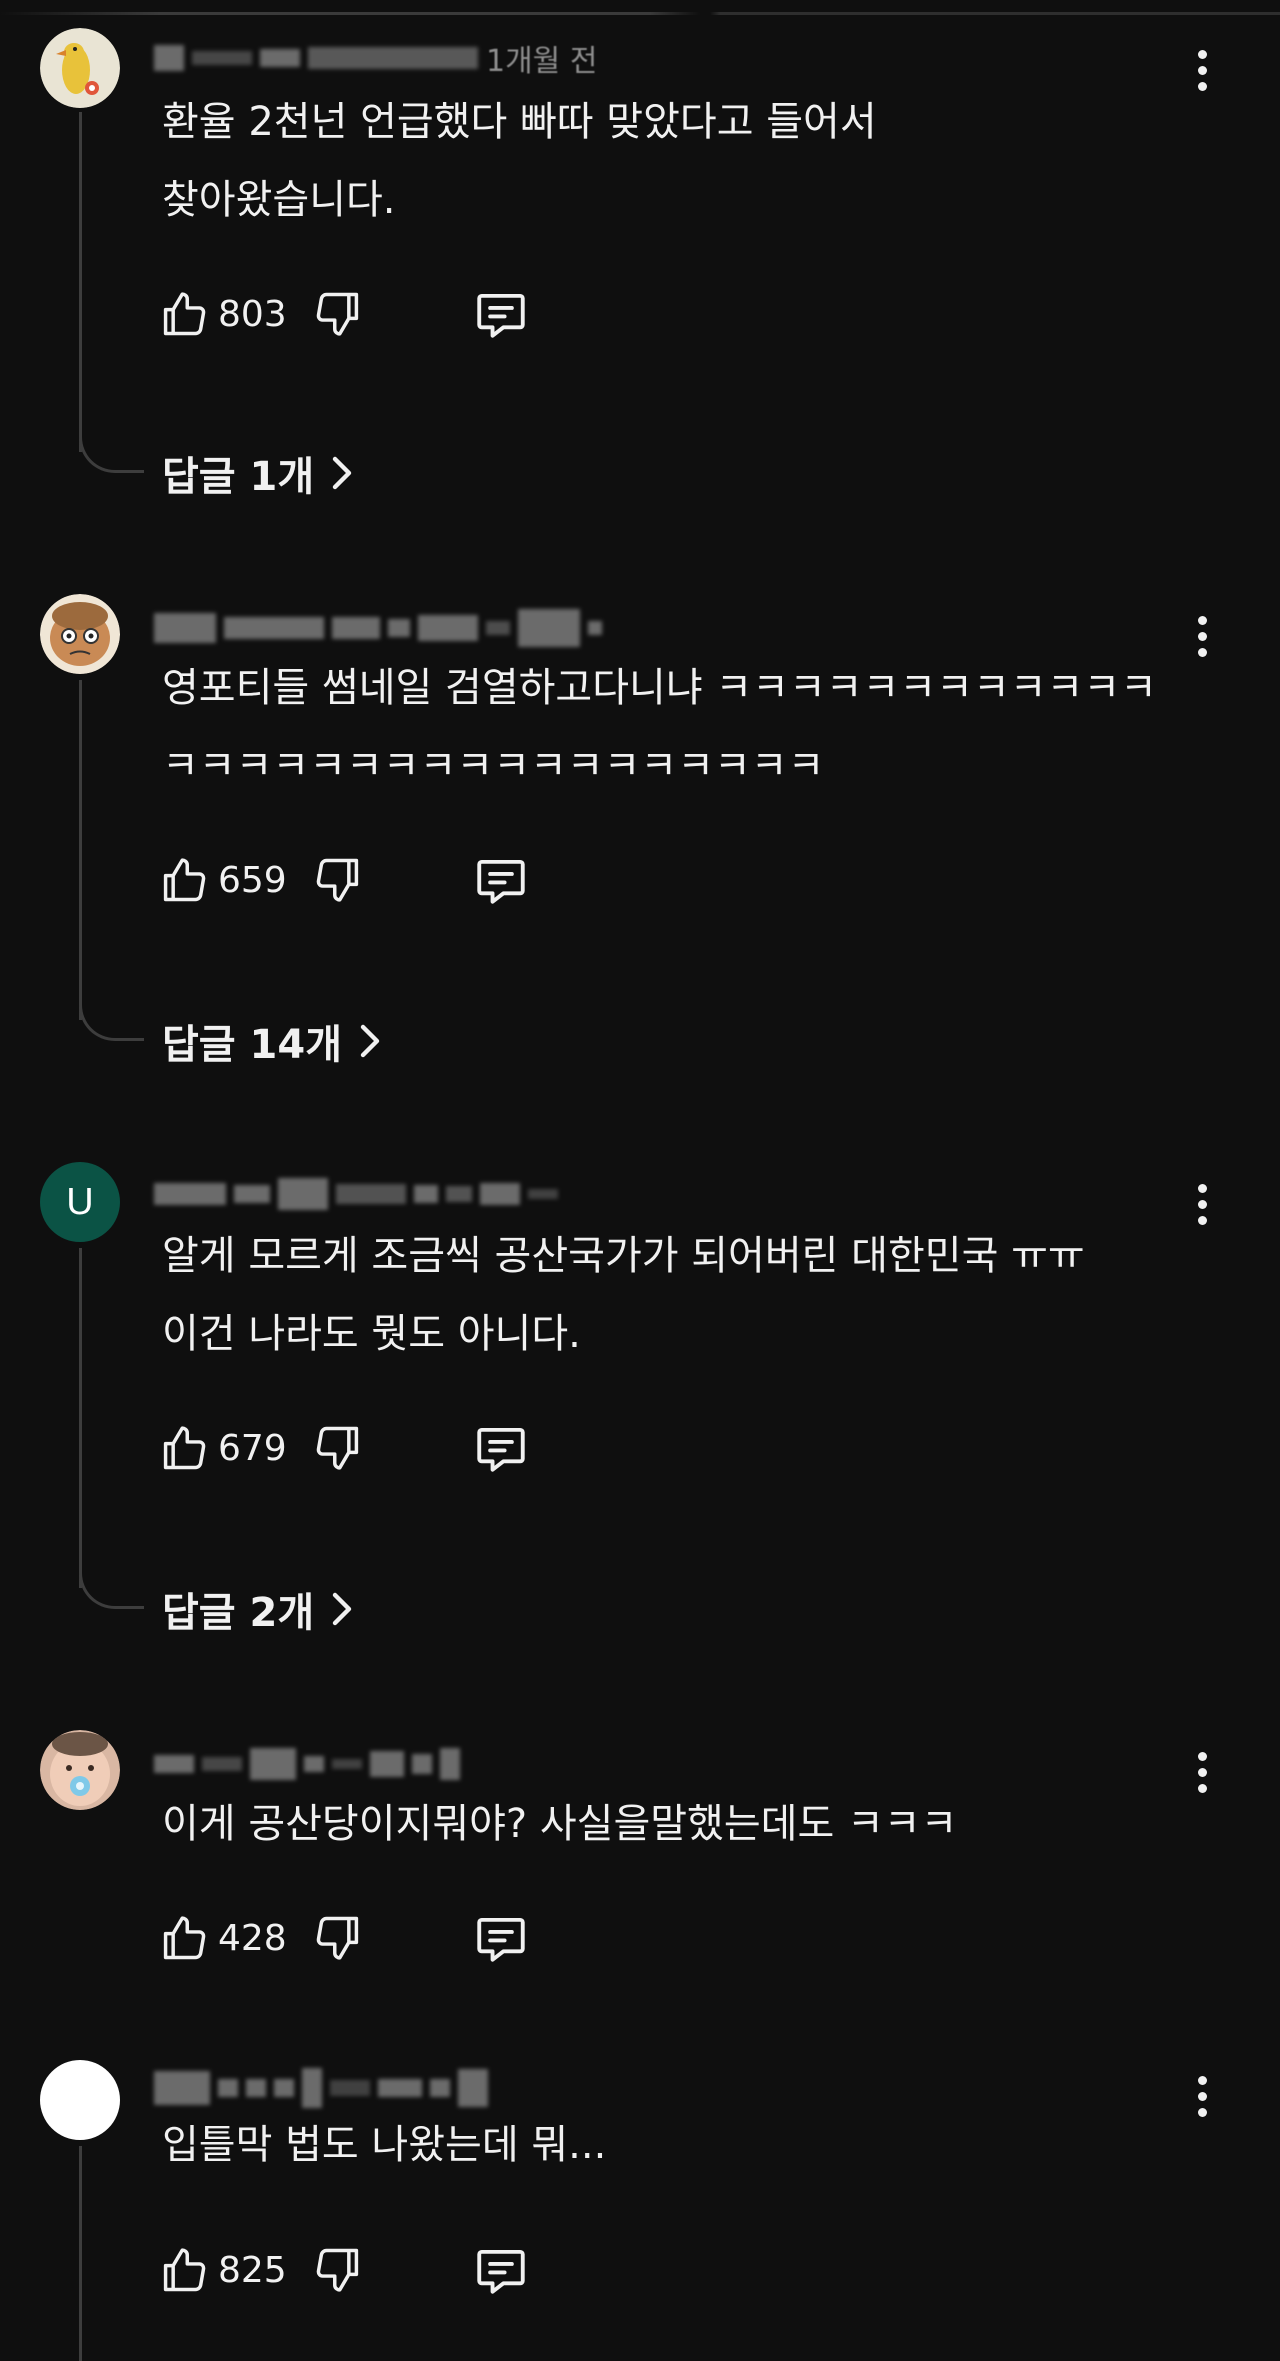  I want to click on comment-text: 이게 공산당이지뭐야? 사실을말했는데도 ㅋㅋㅋ, so click(560, 1824).